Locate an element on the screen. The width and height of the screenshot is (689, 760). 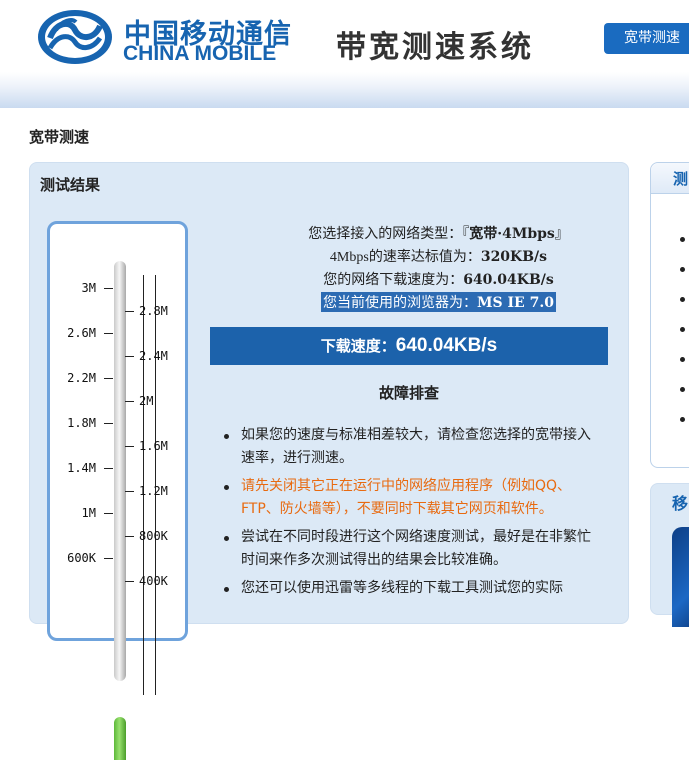
side-panel2-title: 移 is located at coordinates (680, 503).